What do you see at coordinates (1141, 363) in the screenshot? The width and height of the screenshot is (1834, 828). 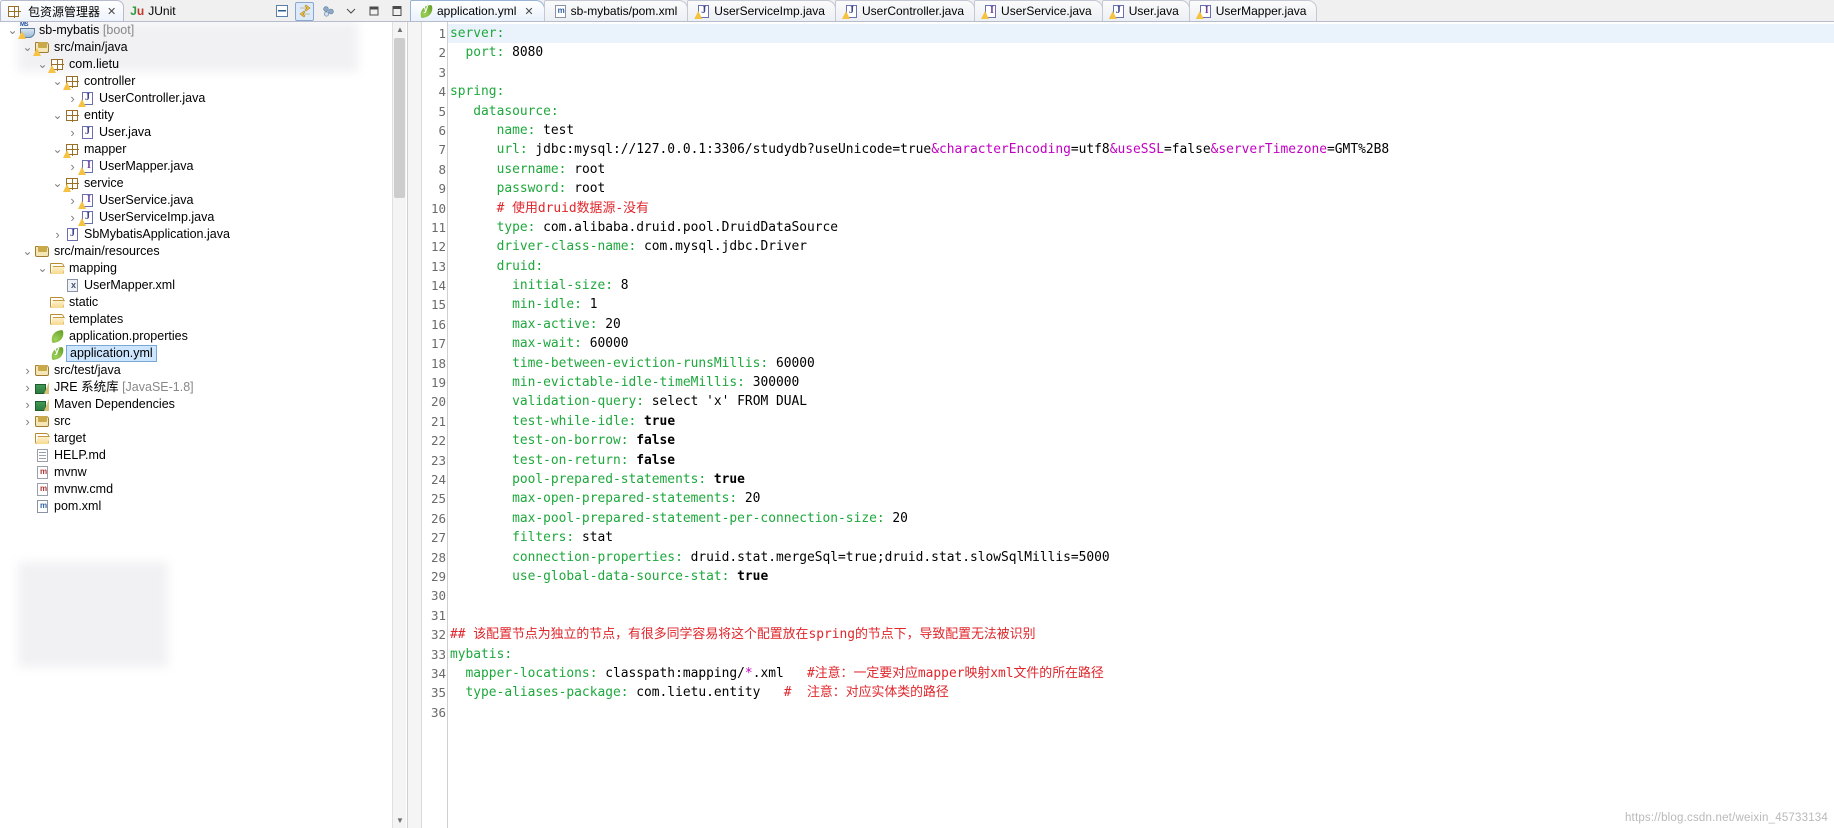 I see `code-line-18: time-between-eviction-runsMillis: 60000` at bounding box center [1141, 363].